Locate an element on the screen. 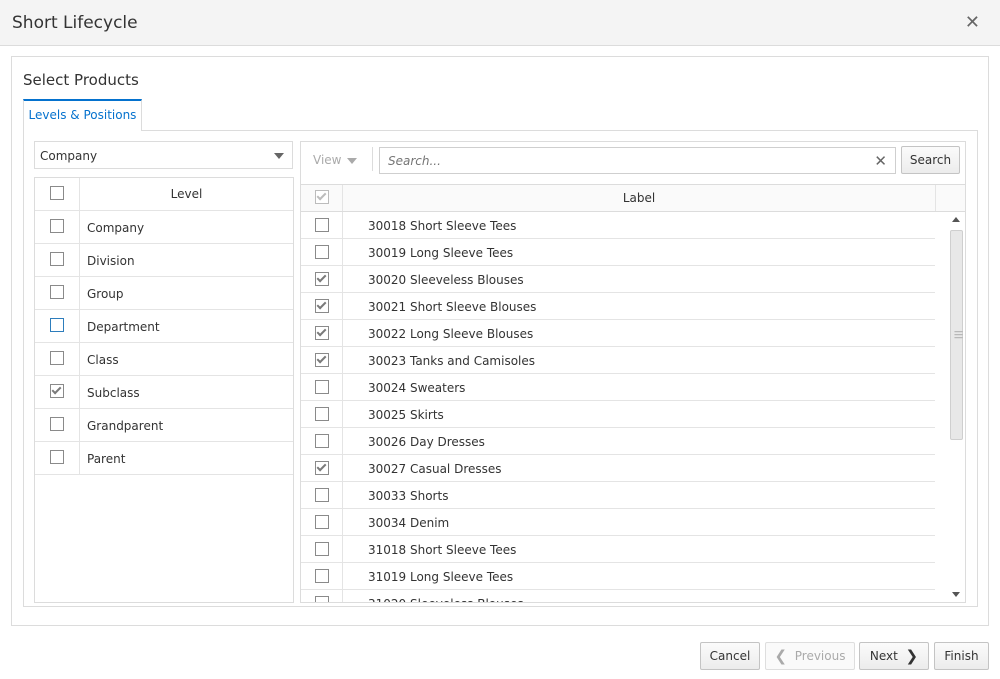 This screenshot has height=679, width=1000. level-label: Company is located at coordinates (116, 228).